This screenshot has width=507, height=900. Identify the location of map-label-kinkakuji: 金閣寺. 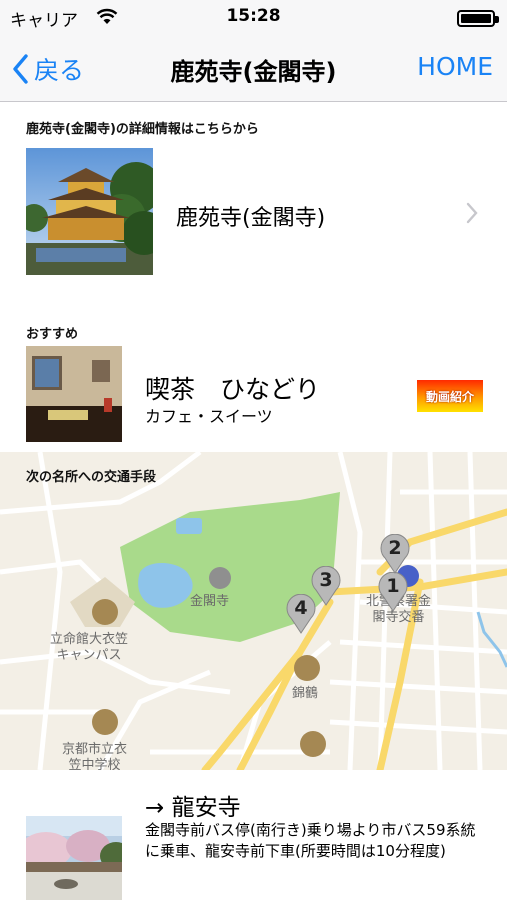
(210, 601).